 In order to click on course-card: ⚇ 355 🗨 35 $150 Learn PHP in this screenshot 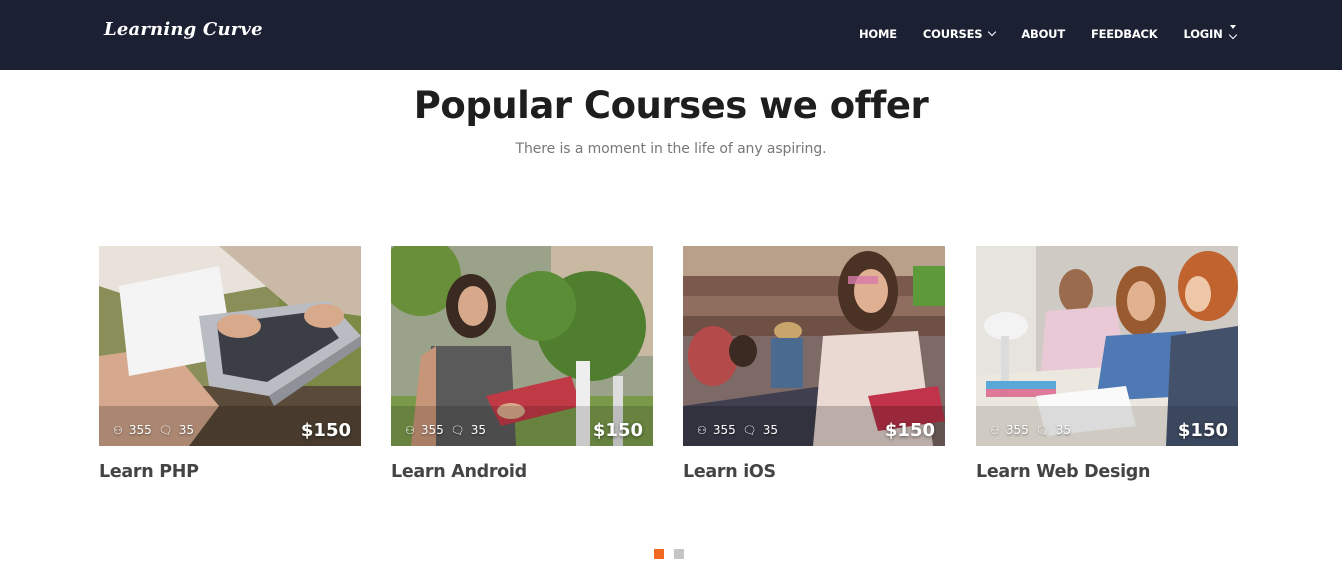, I will do `click(230, 364)`.